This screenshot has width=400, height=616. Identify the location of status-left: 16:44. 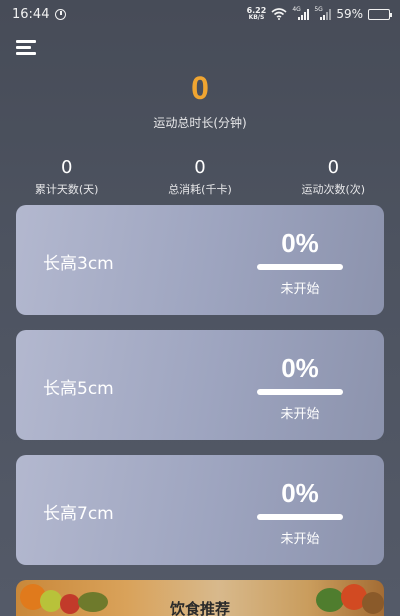
(39, 14).